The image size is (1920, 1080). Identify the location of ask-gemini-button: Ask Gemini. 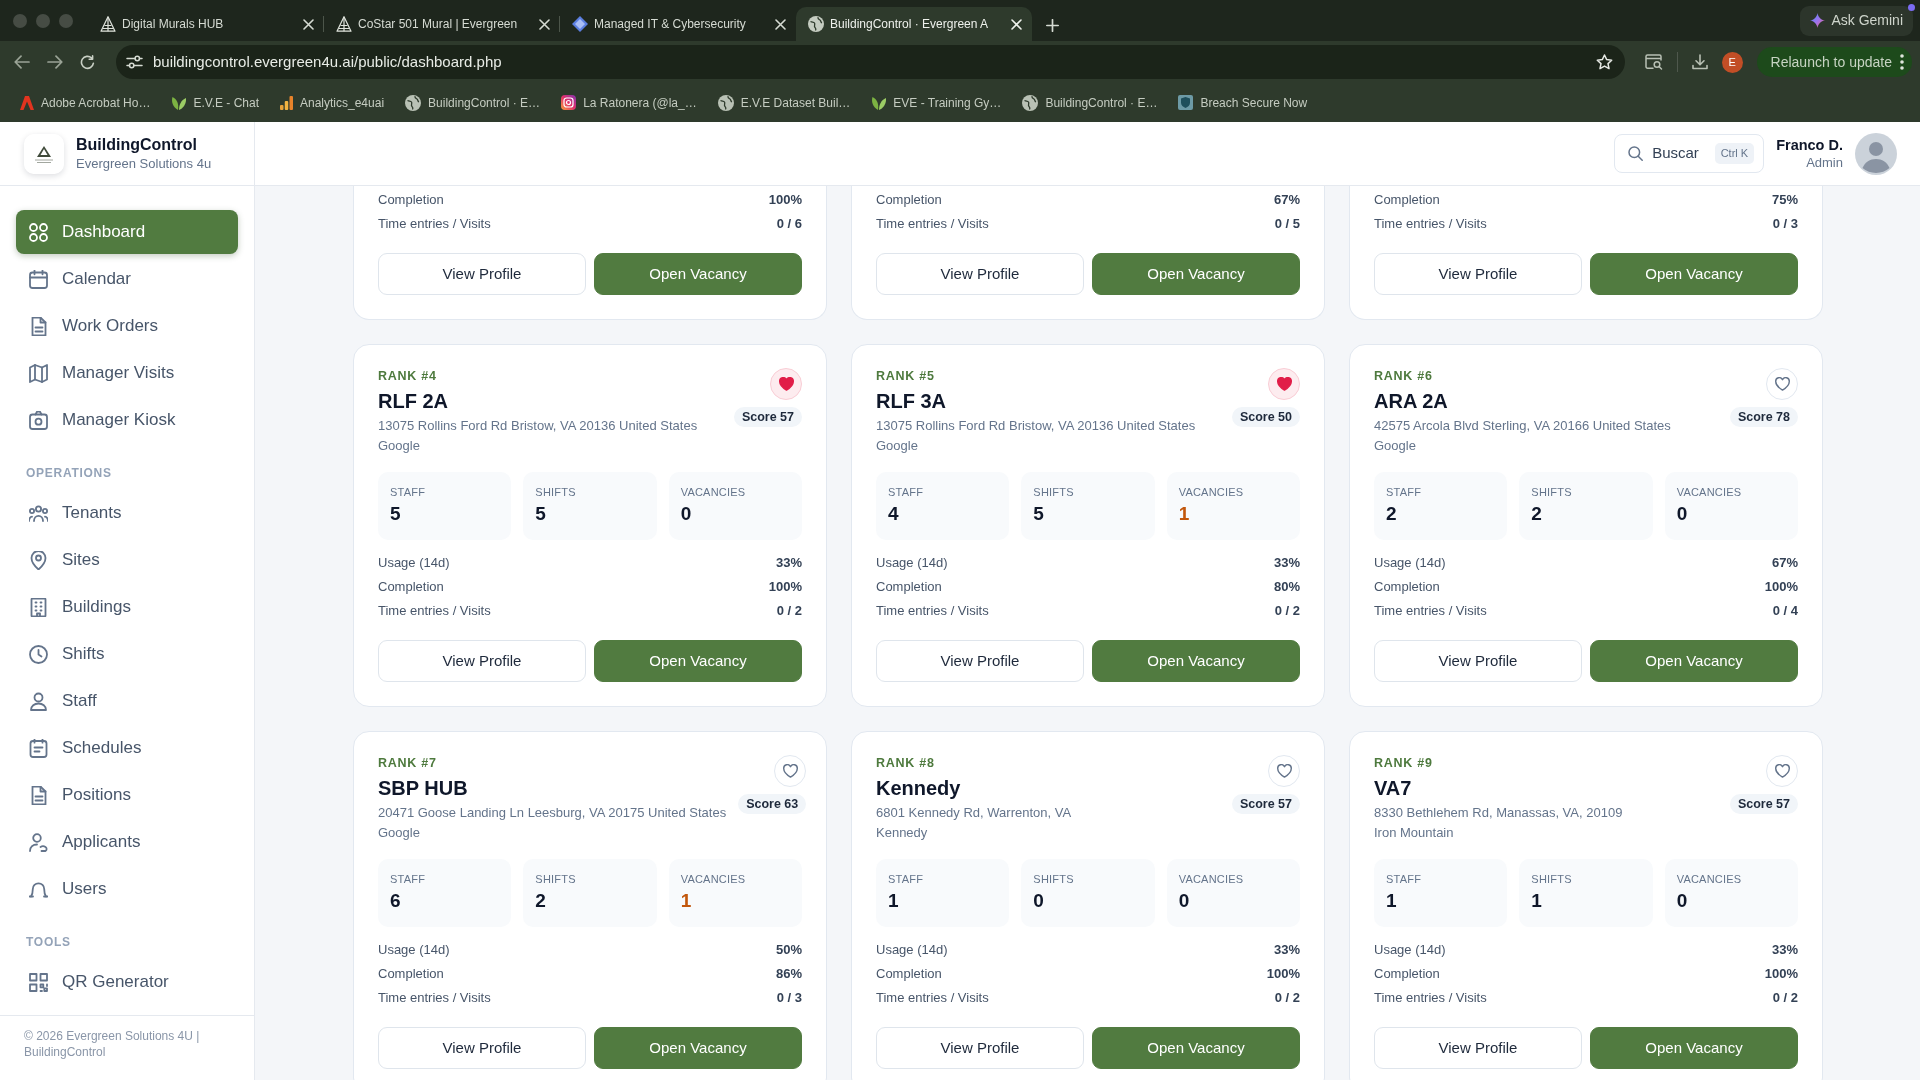
(1856, 20).